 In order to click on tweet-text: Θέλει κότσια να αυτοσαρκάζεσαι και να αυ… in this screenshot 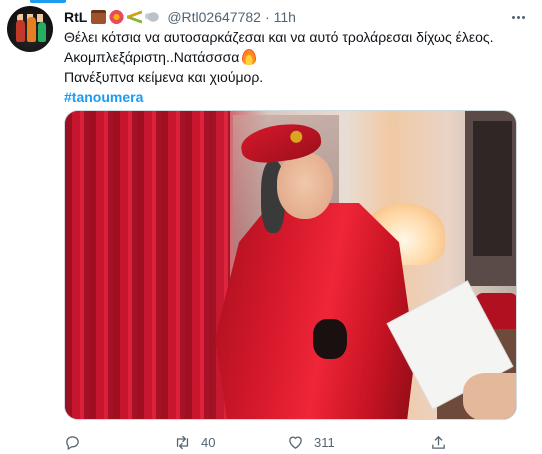, I will do `click(294, 67)`.